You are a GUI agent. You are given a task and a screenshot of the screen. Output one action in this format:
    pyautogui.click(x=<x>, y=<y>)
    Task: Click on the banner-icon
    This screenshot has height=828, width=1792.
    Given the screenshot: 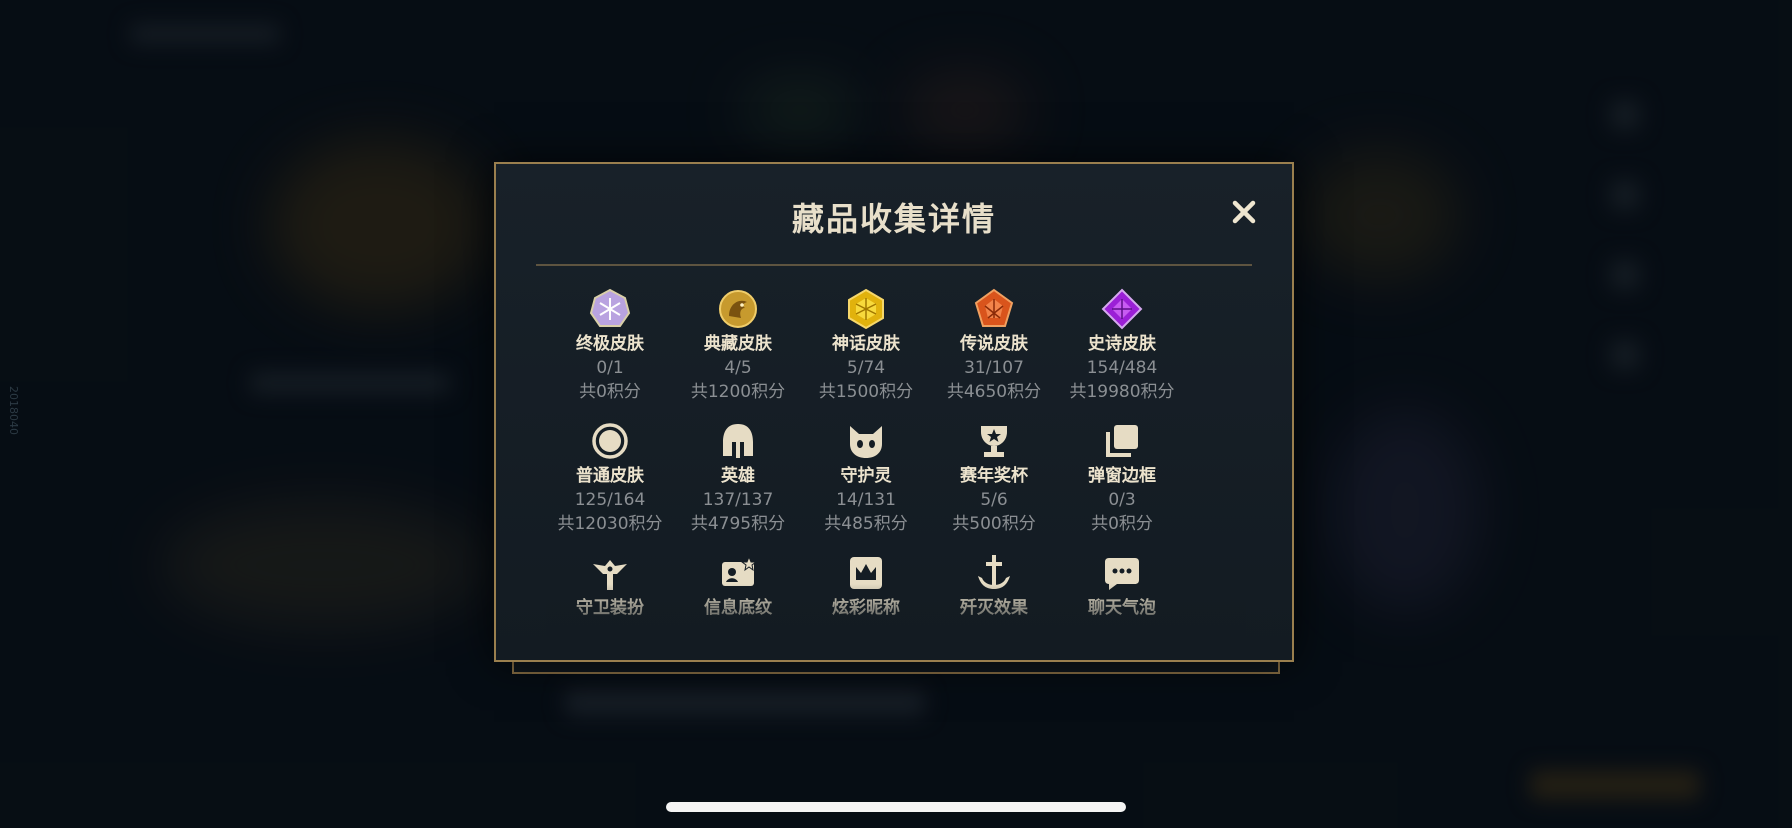 What is the action you would take?
    pyautogui.click(x=738, y=573)
    